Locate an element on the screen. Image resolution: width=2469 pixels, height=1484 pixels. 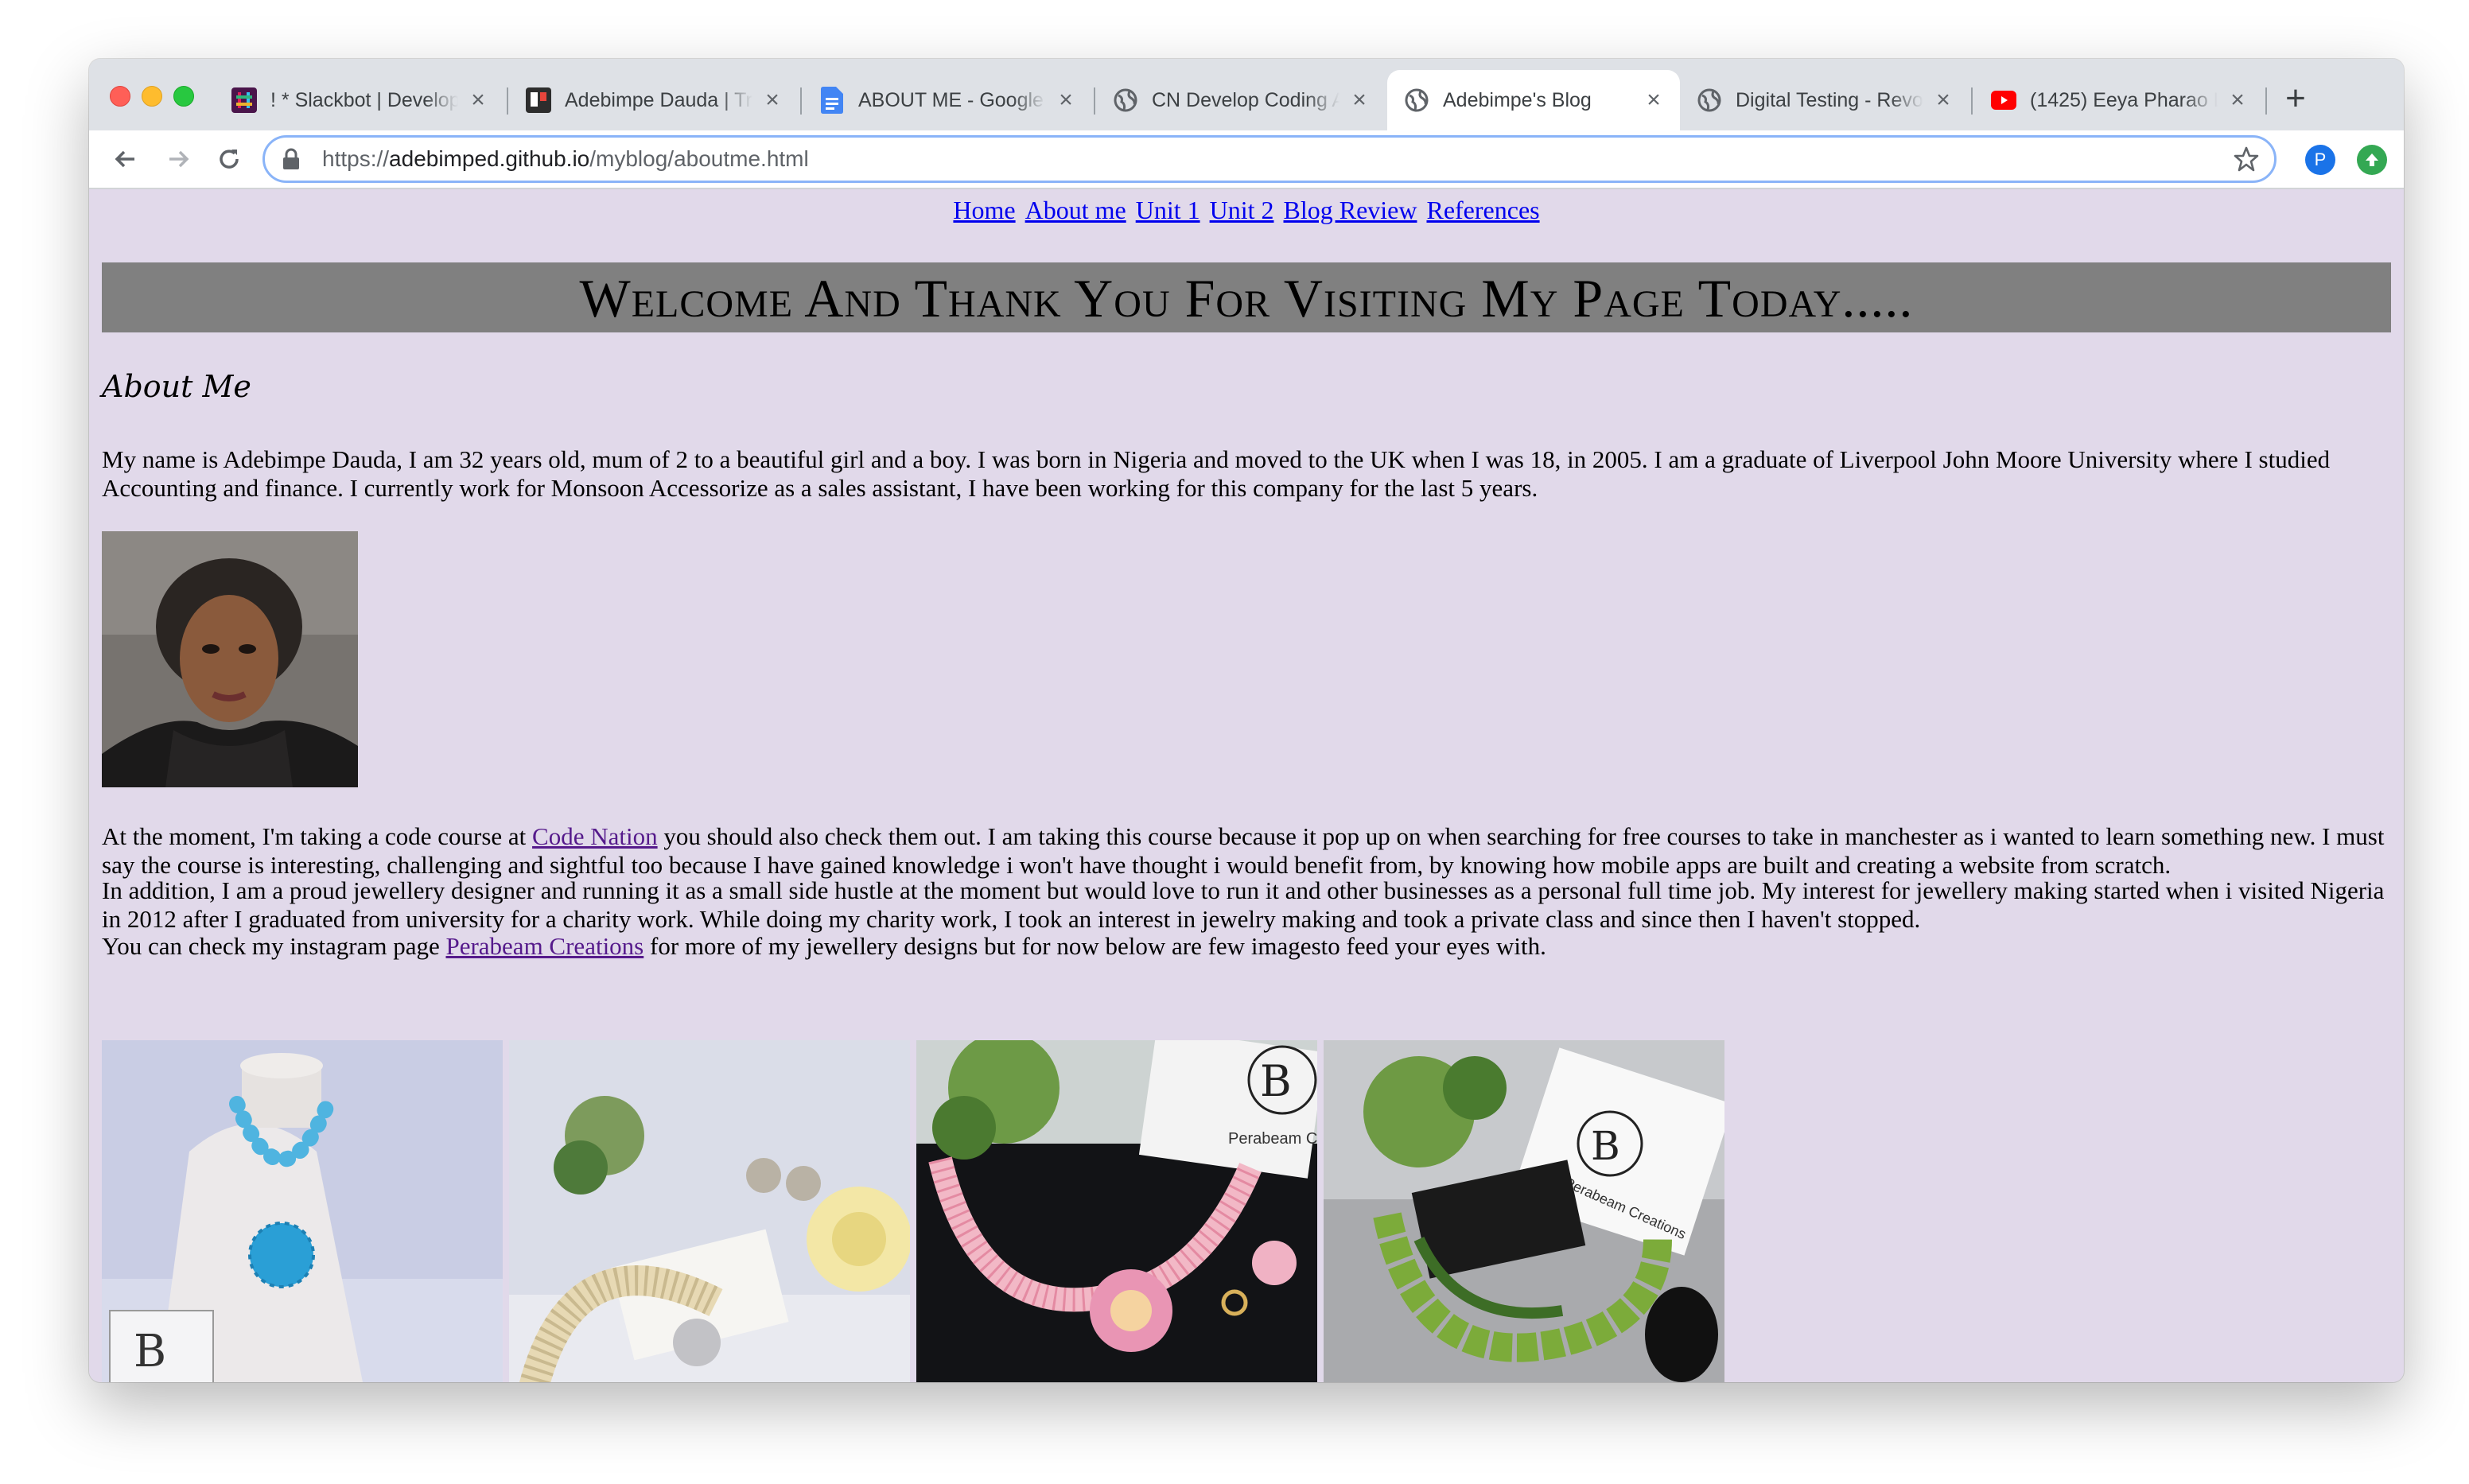
arrow-right-icon is located at coordinates (179, 159).